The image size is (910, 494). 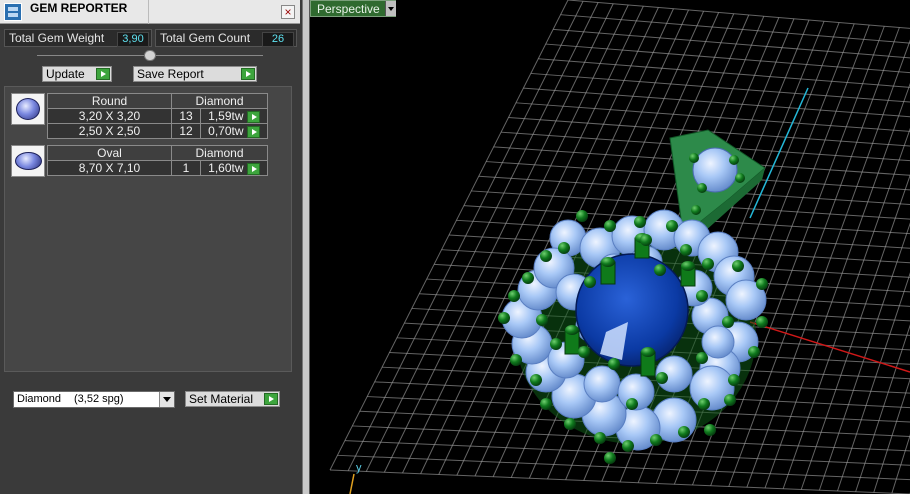 I want to click on material-select-spg: (3,52 spg), so click(x=99, y=399).